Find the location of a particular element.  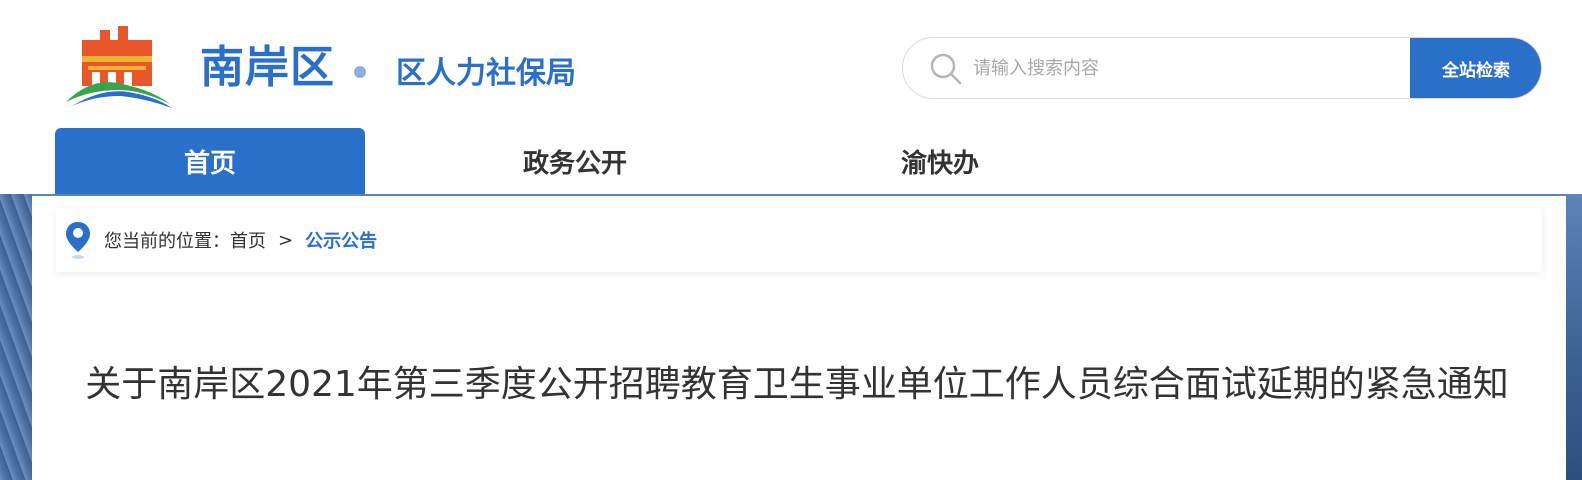

district-name: 南岸区 is located at coordinates (267, 67).